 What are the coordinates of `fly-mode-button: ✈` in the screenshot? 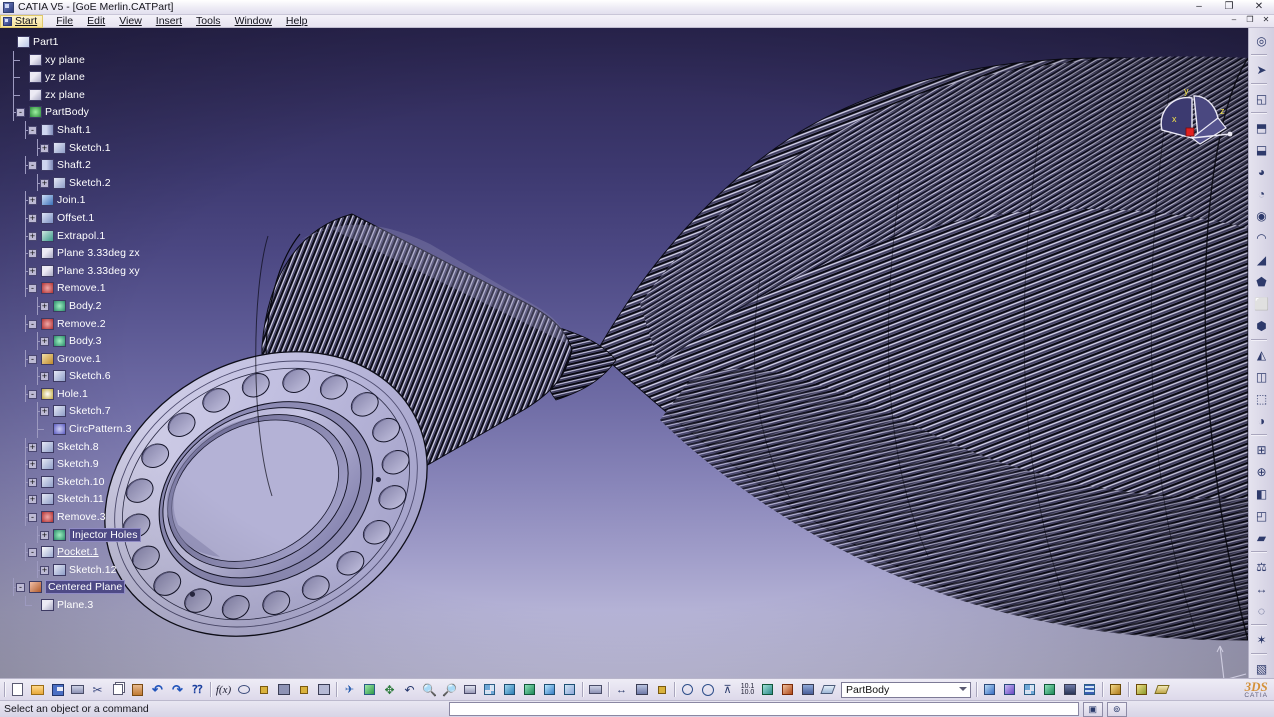 It's located at (349, 689).